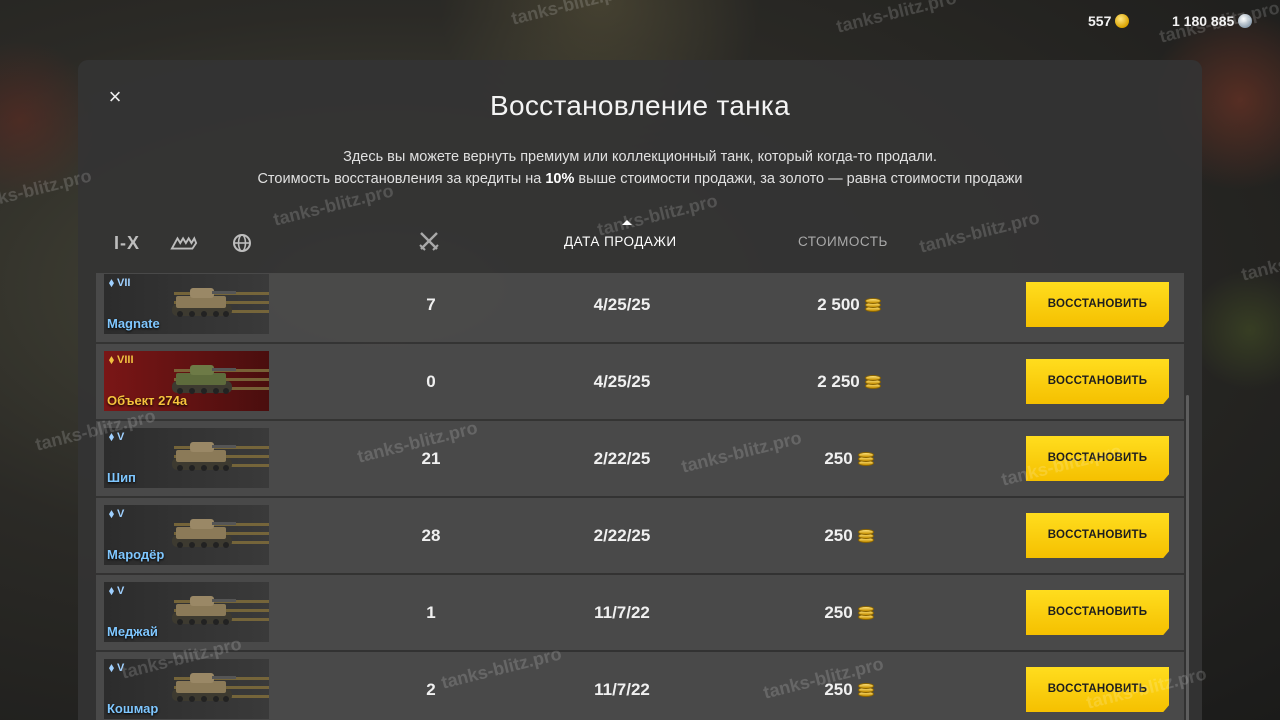 The width and height of the screenshot is (1280, 720). Describe the element at coordinates (242, 243) in the screenshot. I see `nation-globe-icon` at that location.